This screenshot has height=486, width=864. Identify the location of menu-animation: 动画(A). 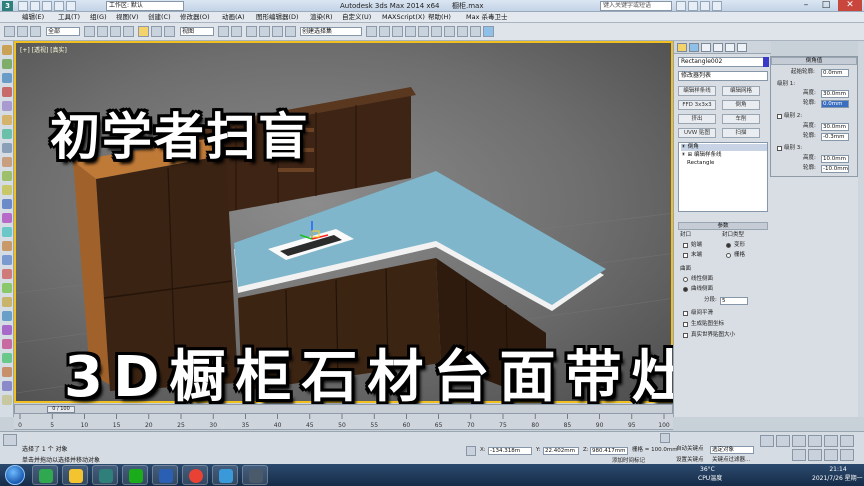
(233, 17).